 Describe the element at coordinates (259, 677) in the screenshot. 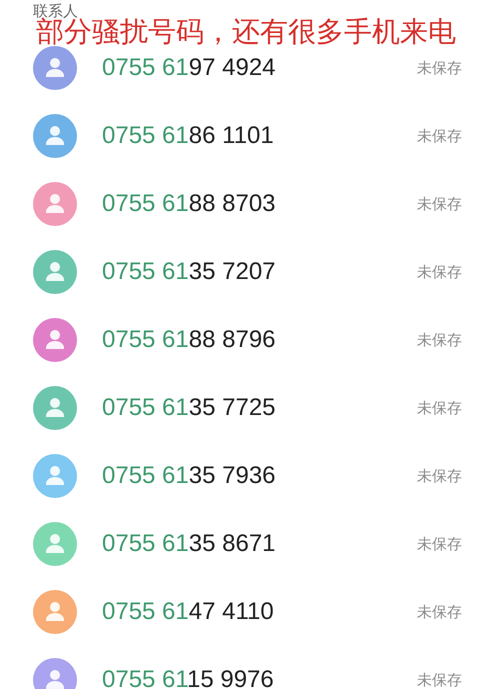

I see `phone-number: 0755 6115 9976` at that location.